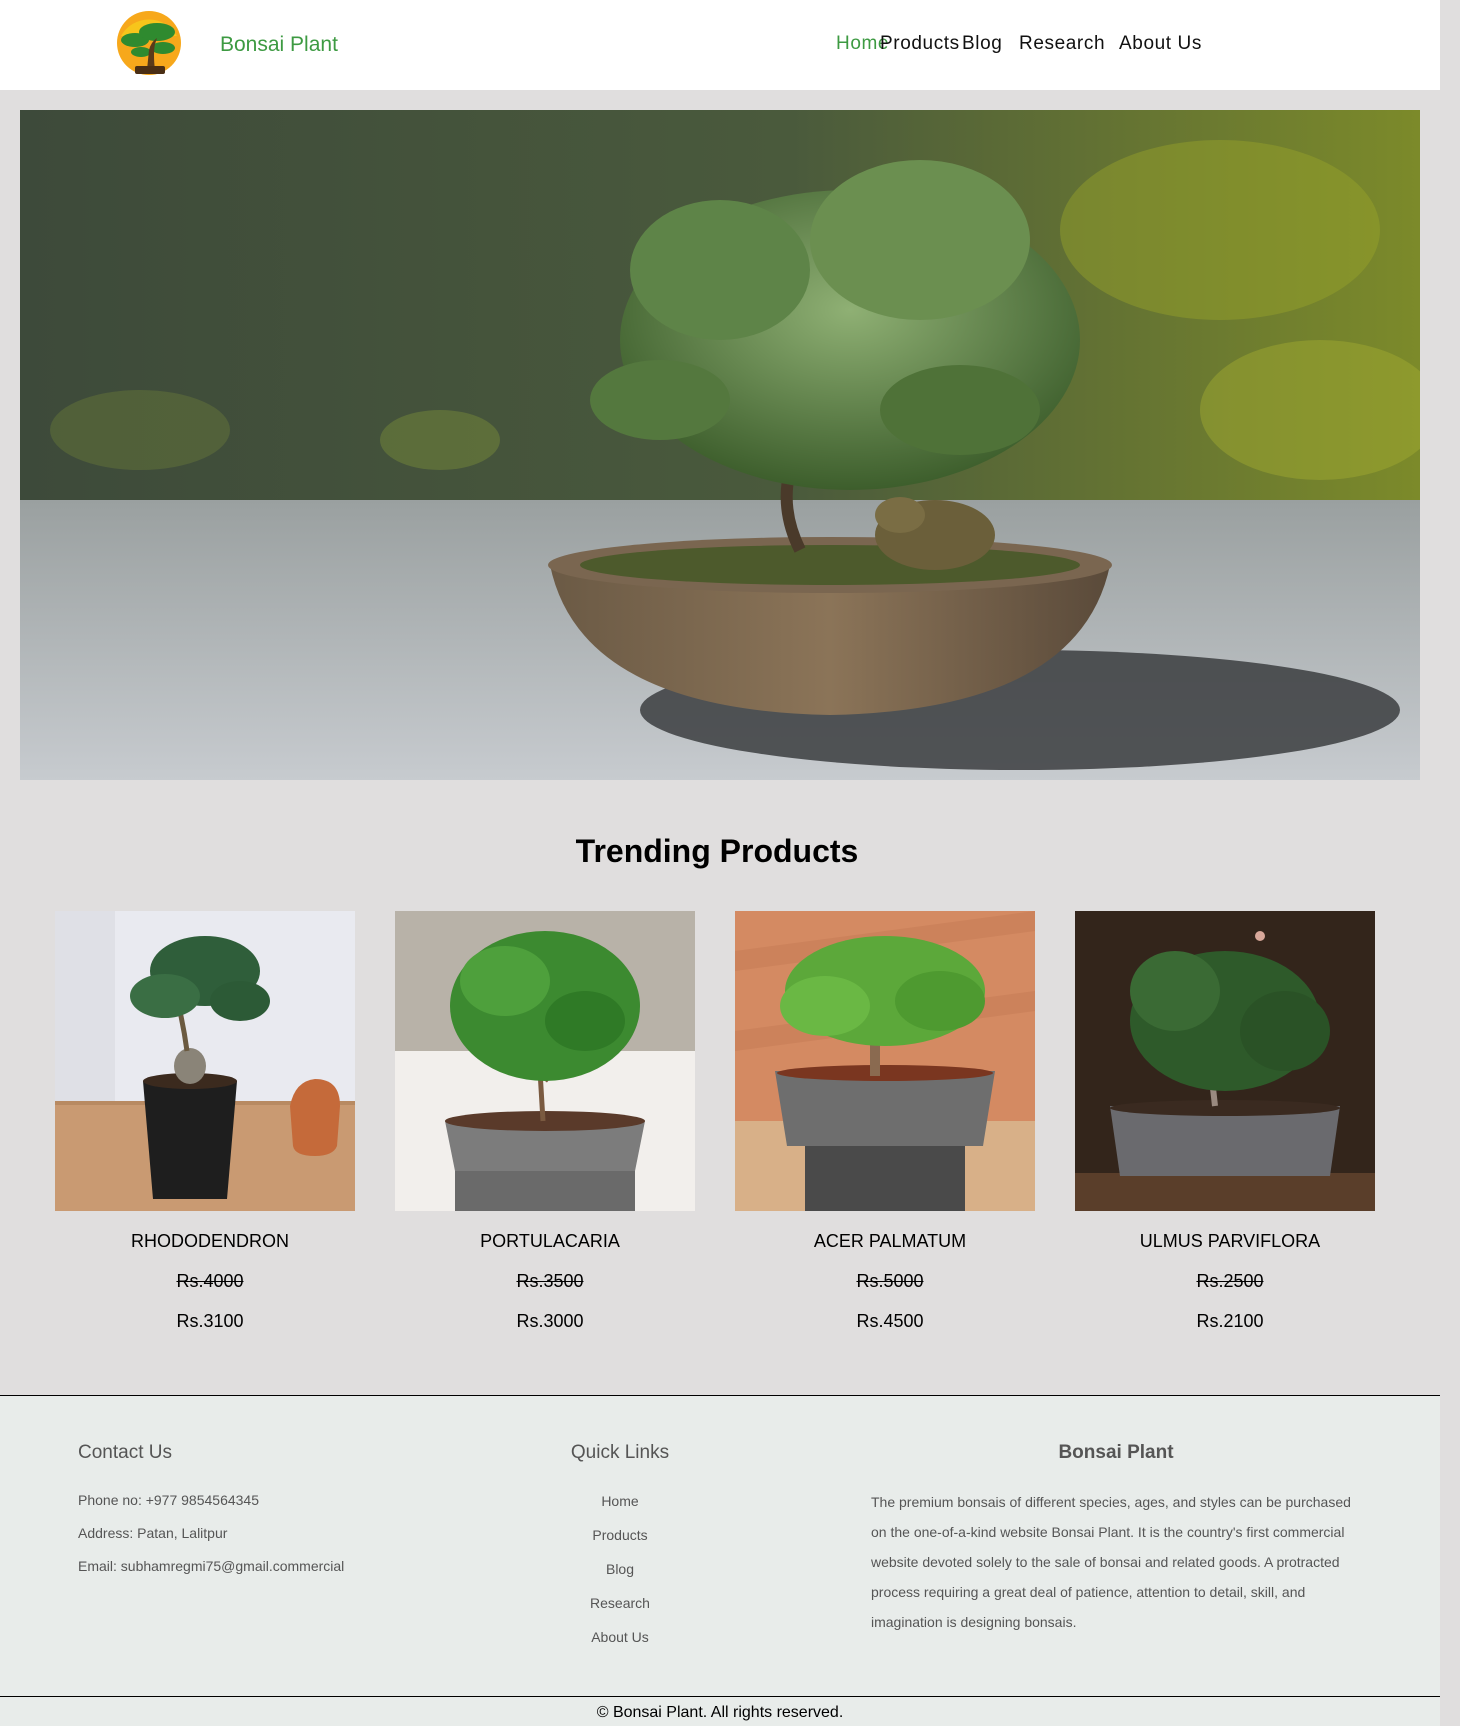 This screenshot has width=1460, height=1726. I want to click on nav-products: Products, so click(920, 44).